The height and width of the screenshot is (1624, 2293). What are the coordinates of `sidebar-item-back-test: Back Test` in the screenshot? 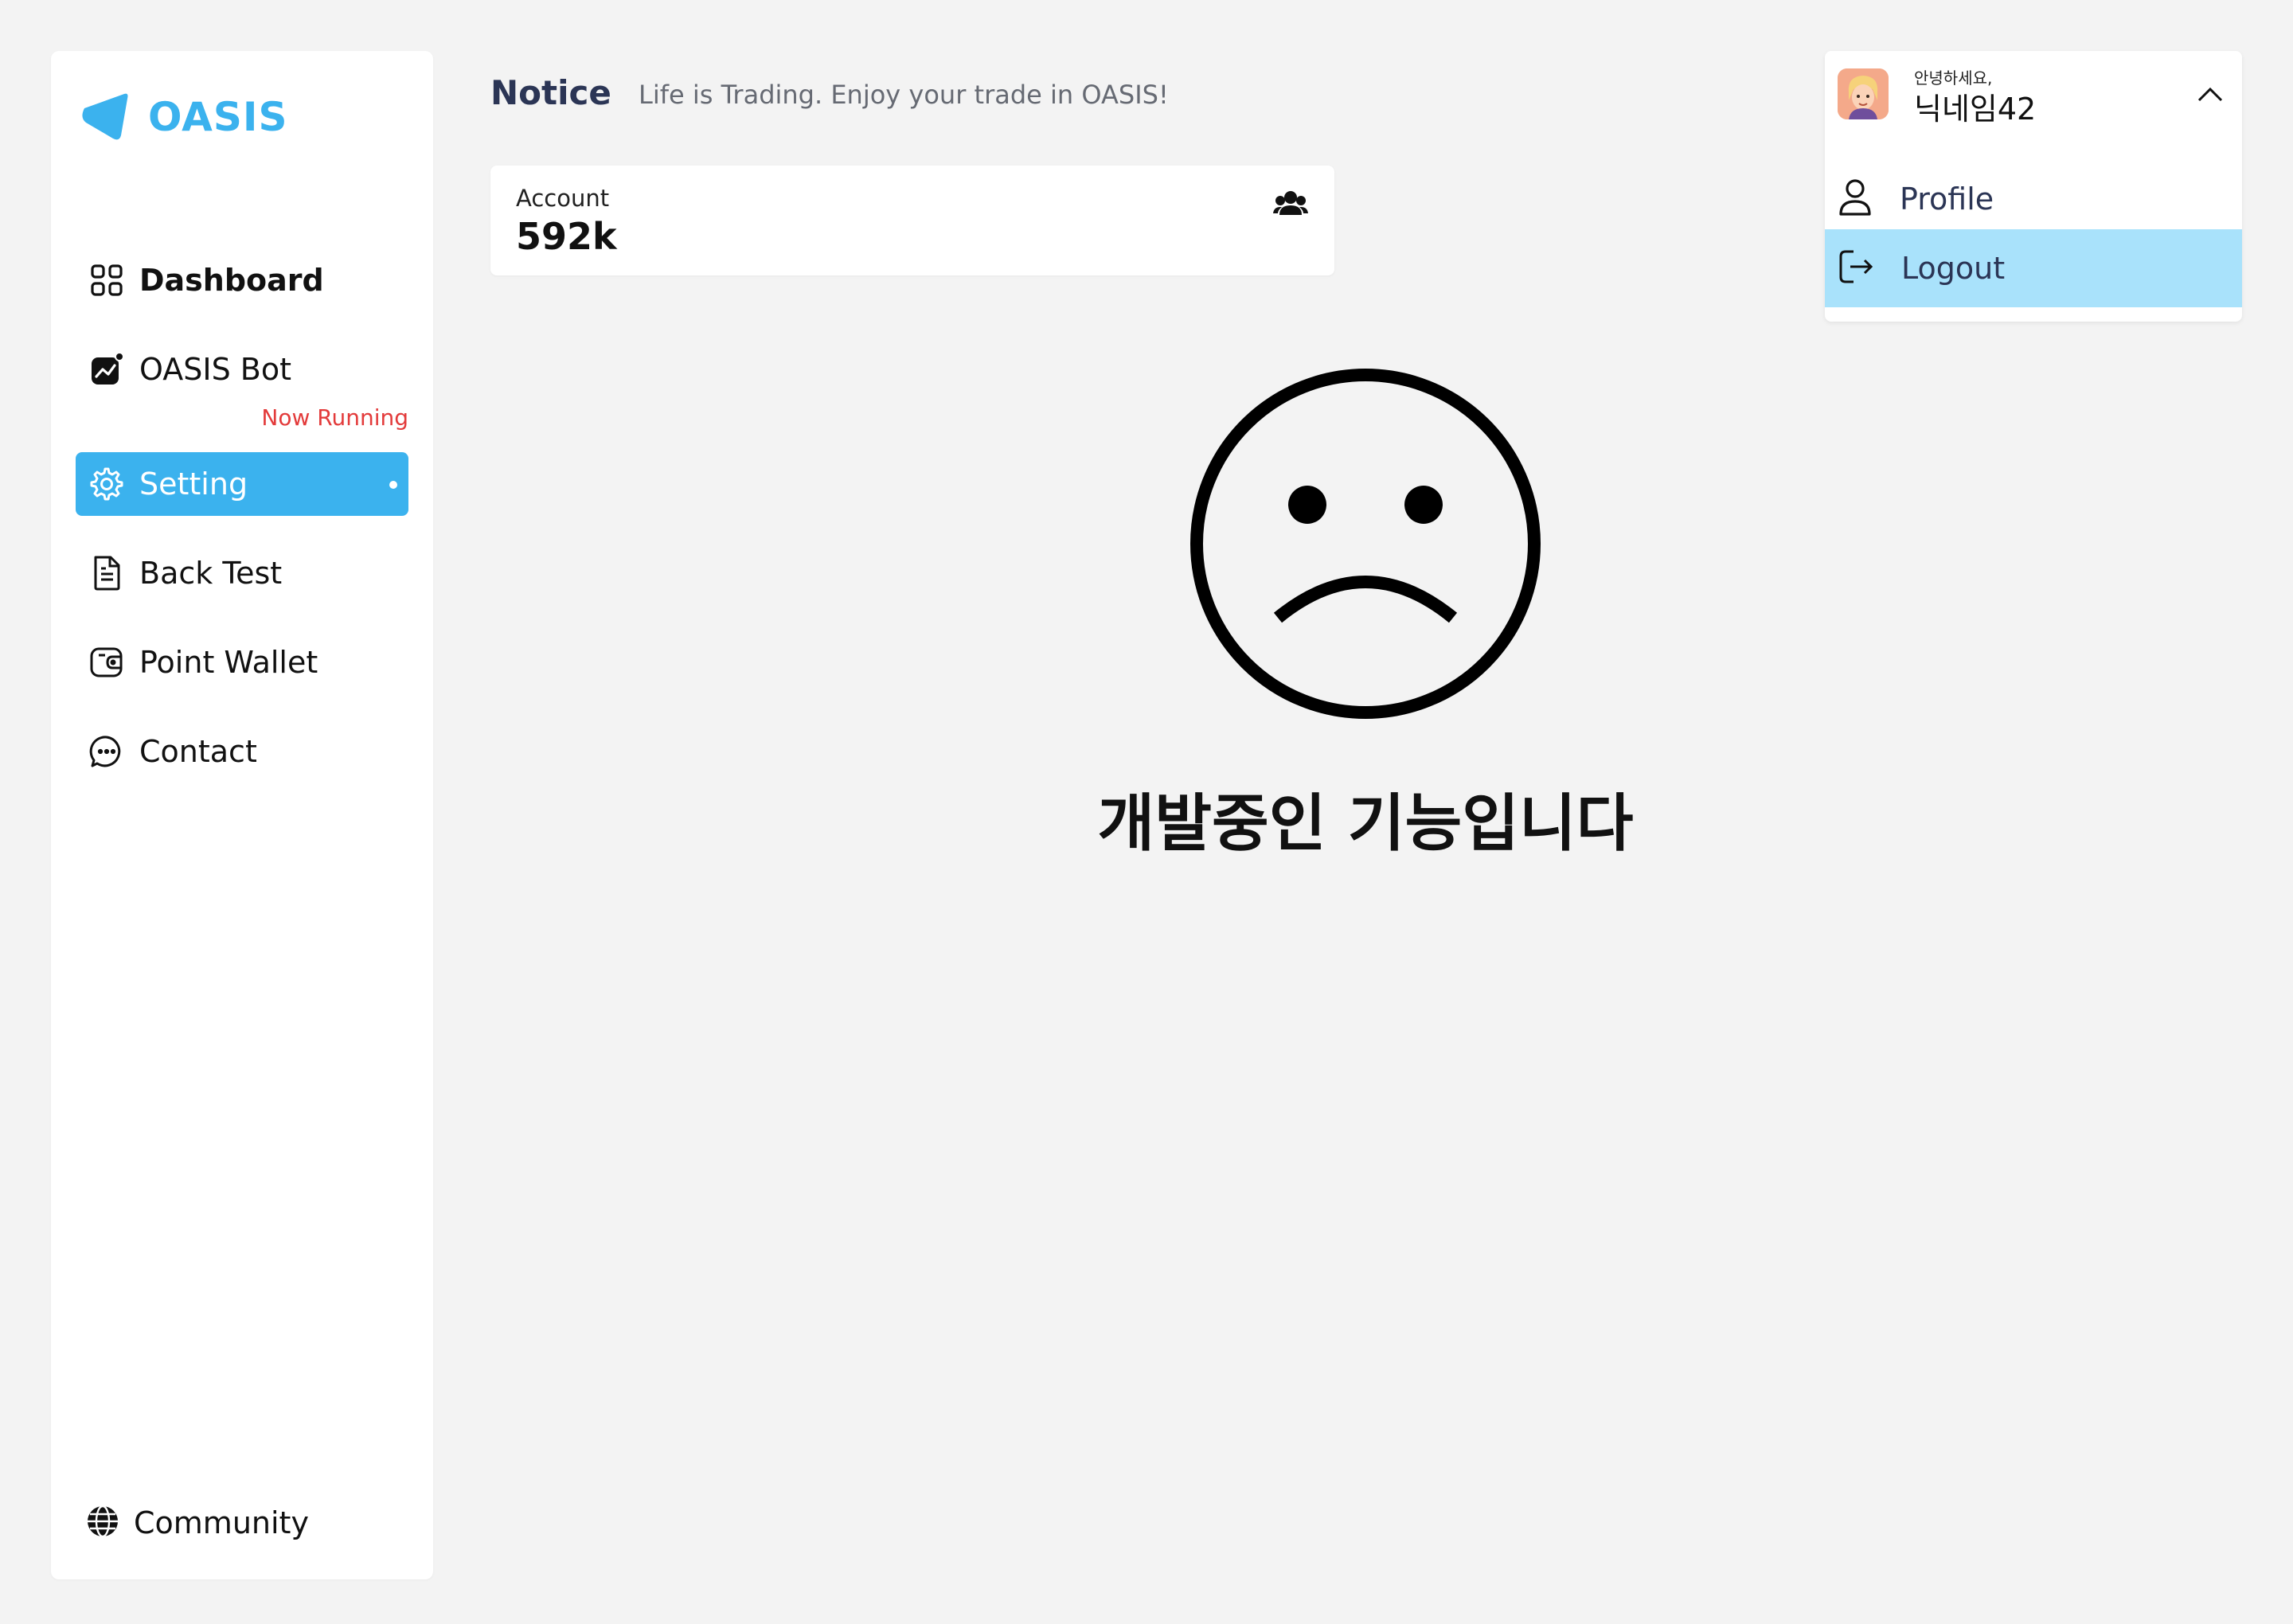 It's located at (242, 573).